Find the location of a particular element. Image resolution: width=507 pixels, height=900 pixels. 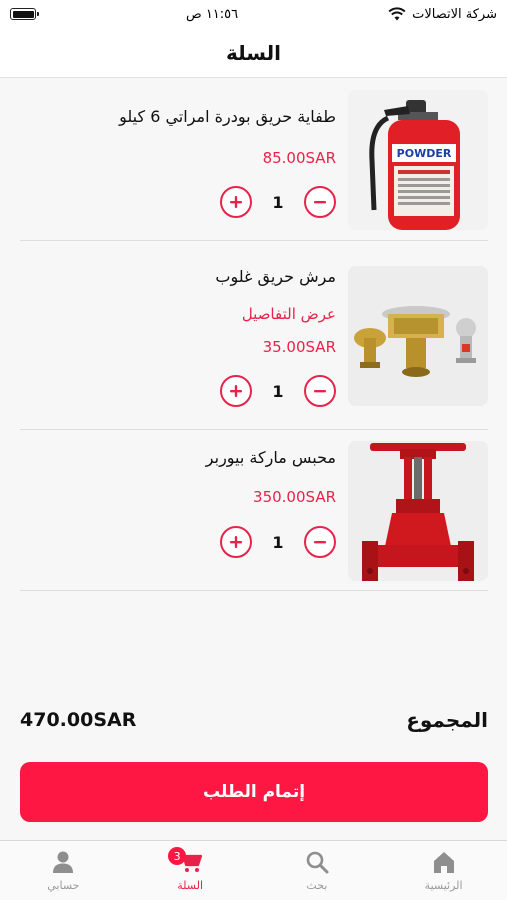

home-icon is located at coordinates (443, 862).